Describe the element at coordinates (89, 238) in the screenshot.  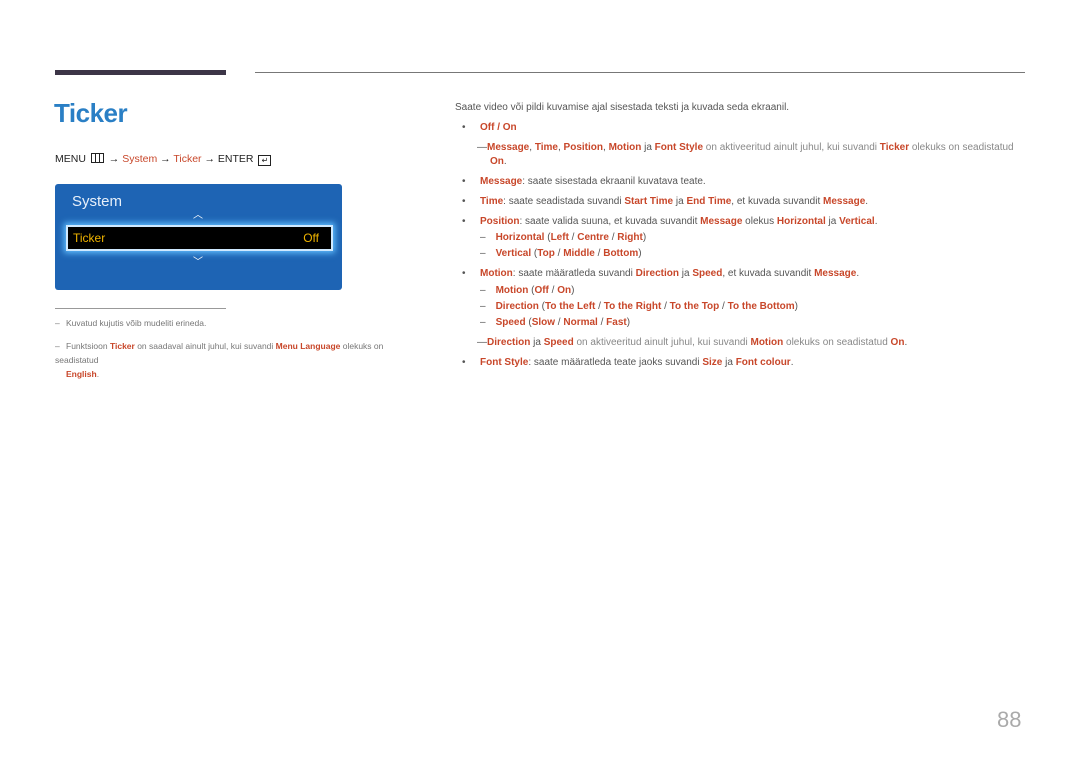
I see `osd-row-label: Ticker` at that location.